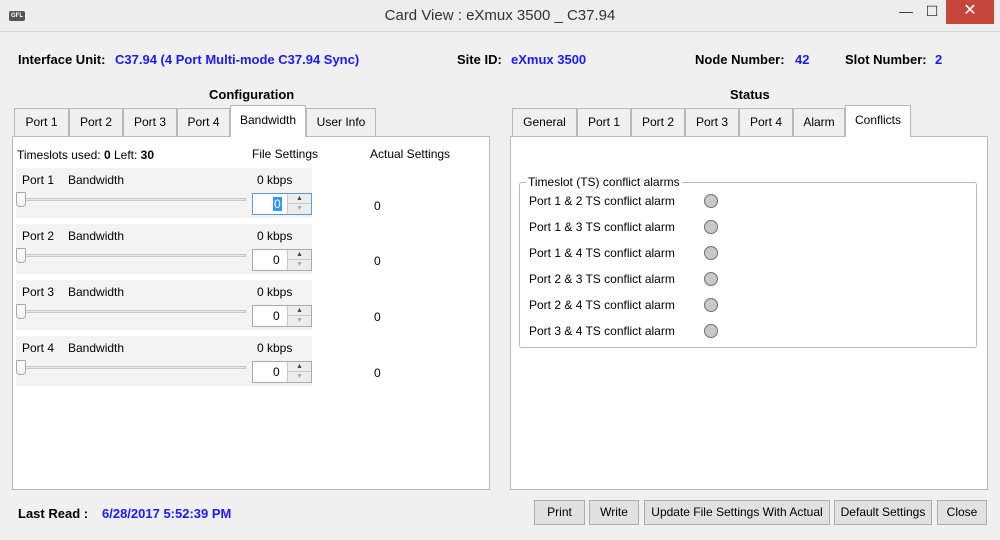 Image resolution: width=1000 pixels, height=540 pixels. I want to click on actual-settings-header: Actual Settings, so click(410, 154).